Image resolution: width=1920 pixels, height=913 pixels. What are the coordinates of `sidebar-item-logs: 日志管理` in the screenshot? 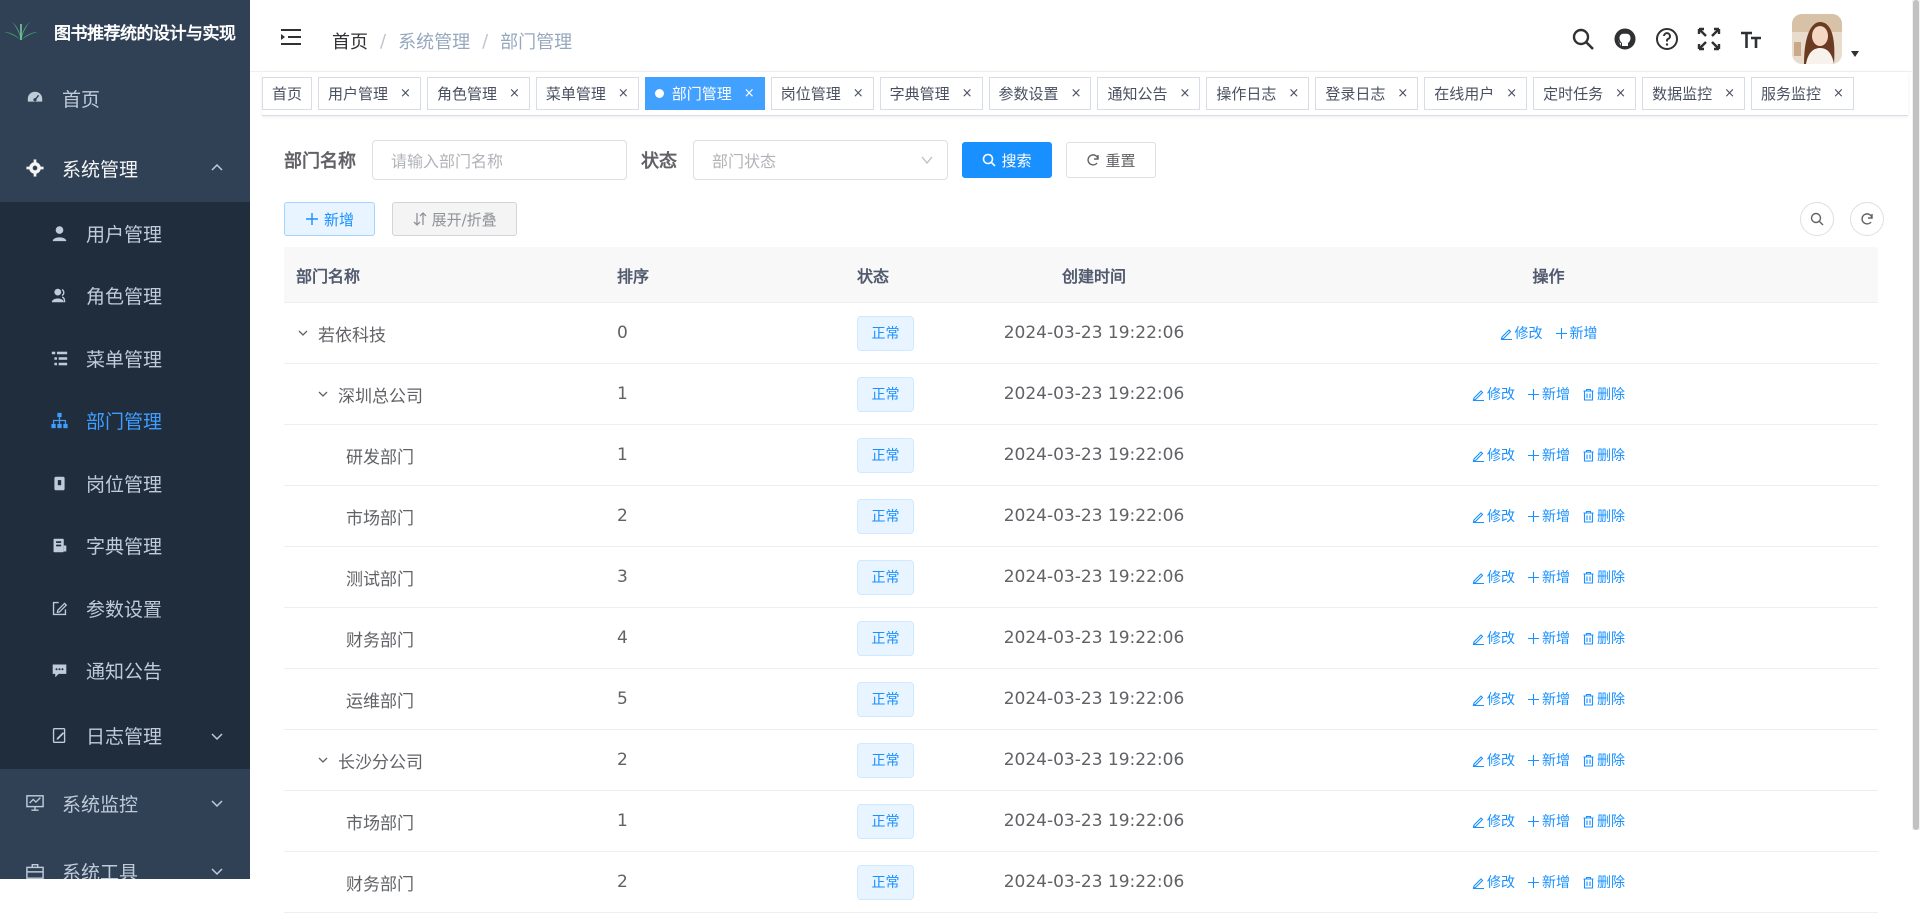 It's located at (125, 735).